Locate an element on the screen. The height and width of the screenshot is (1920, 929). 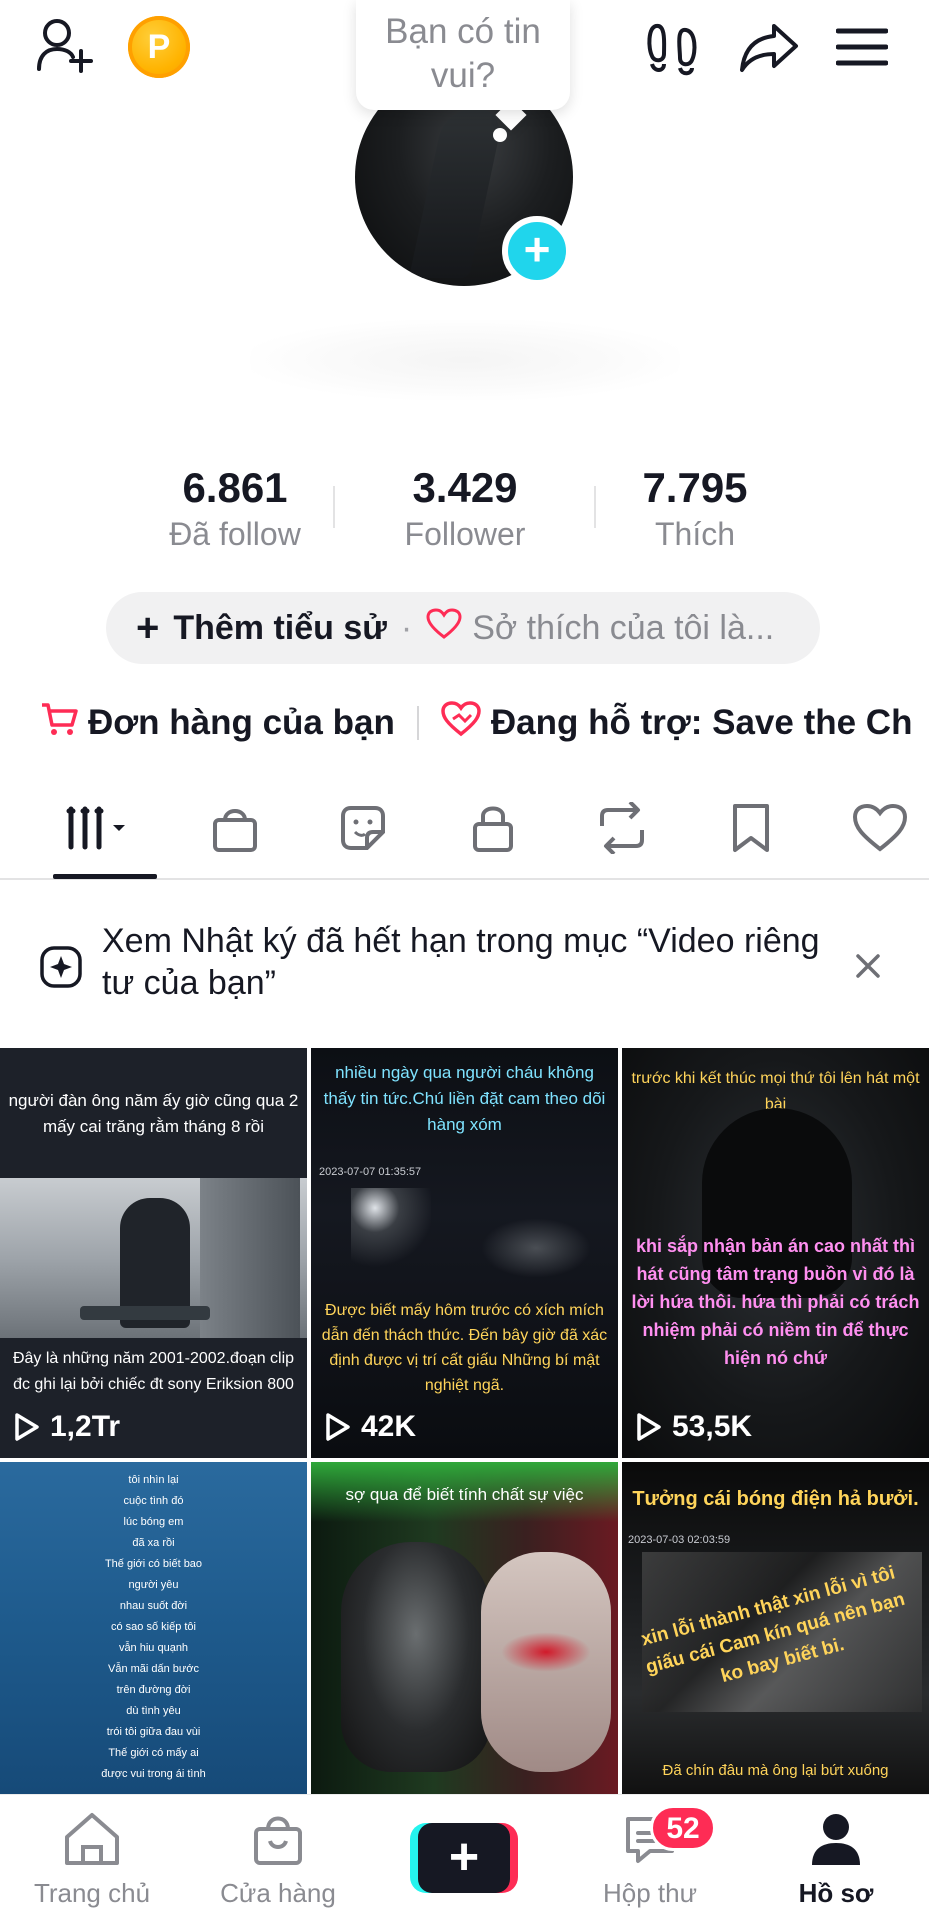
cart-icon is located at coordinates (59, 723).